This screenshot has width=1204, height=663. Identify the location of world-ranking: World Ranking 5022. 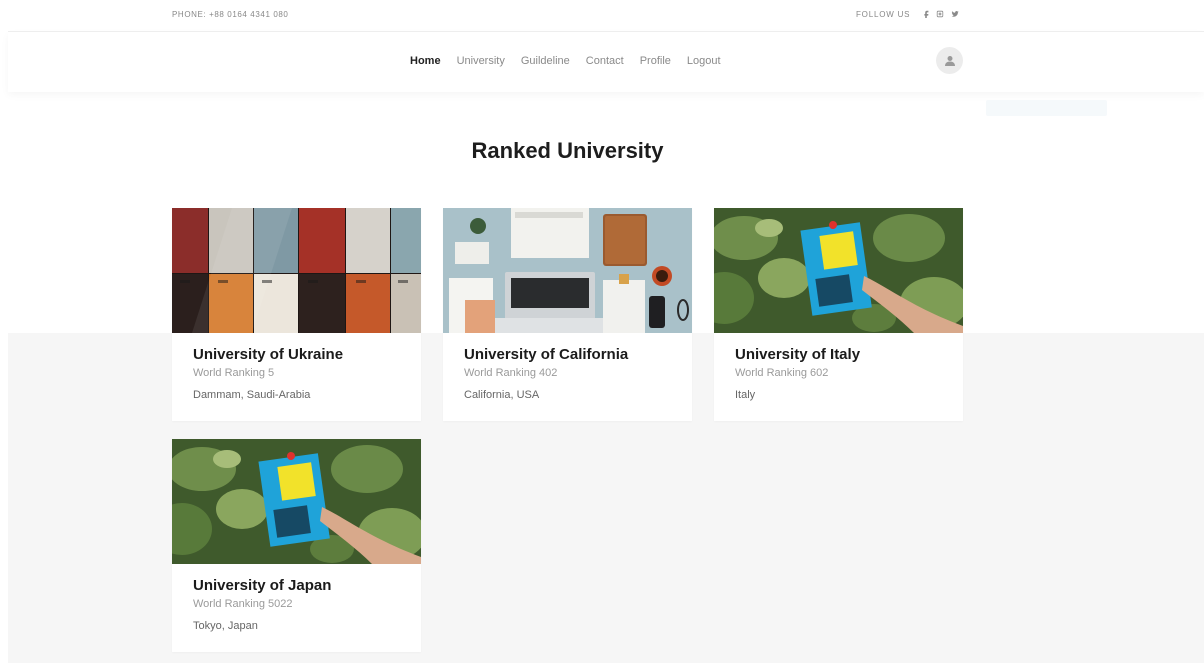
(243, 604).